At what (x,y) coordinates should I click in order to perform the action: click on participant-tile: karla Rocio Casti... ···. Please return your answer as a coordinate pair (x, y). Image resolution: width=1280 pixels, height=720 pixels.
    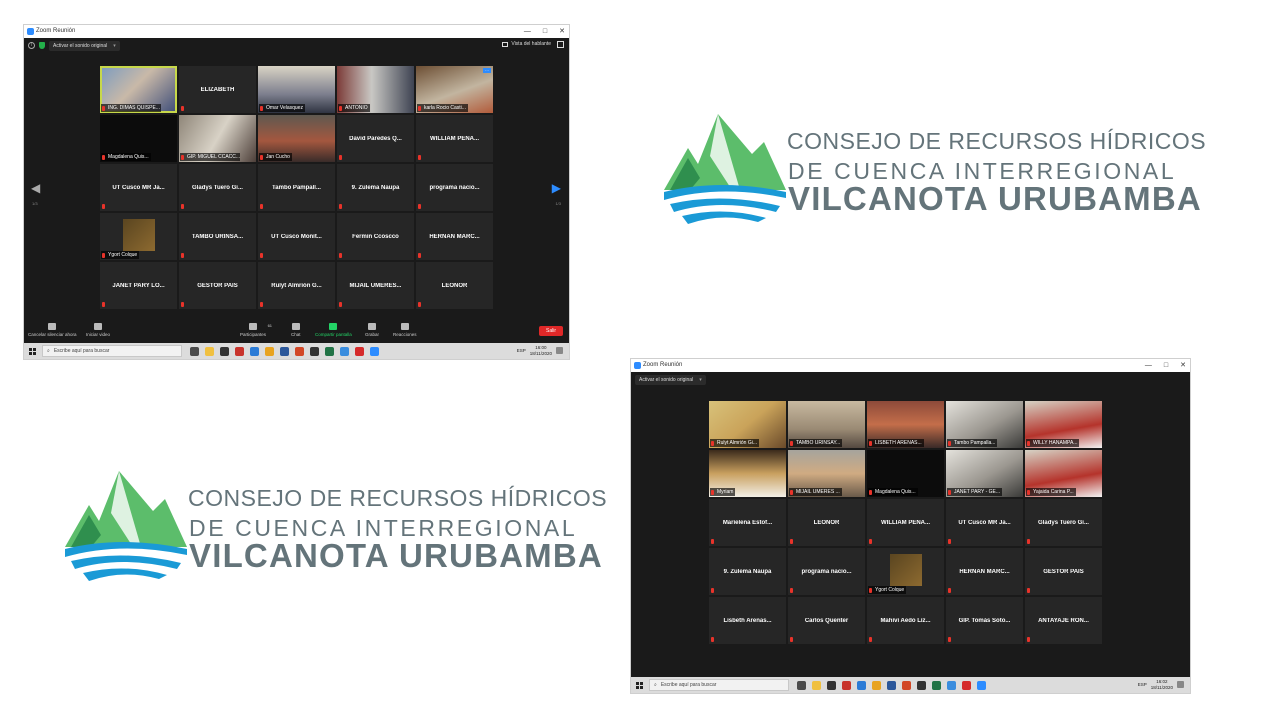
    Looking at the image, I should click on (454, 89).